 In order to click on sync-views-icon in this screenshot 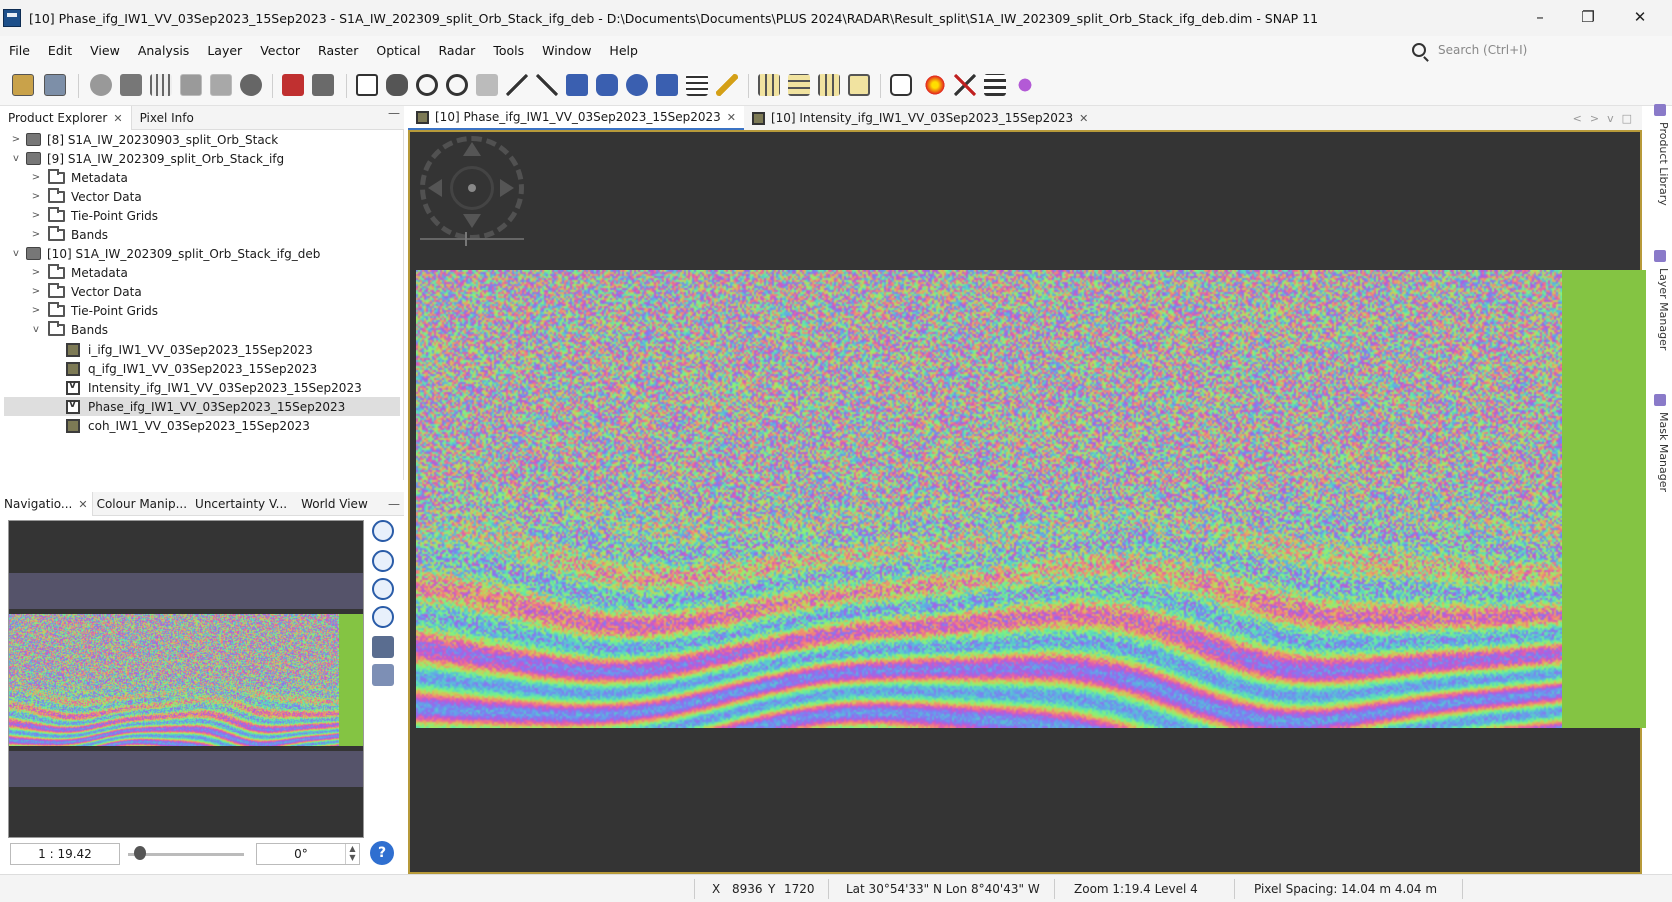, I will do `click(383, 647)`.